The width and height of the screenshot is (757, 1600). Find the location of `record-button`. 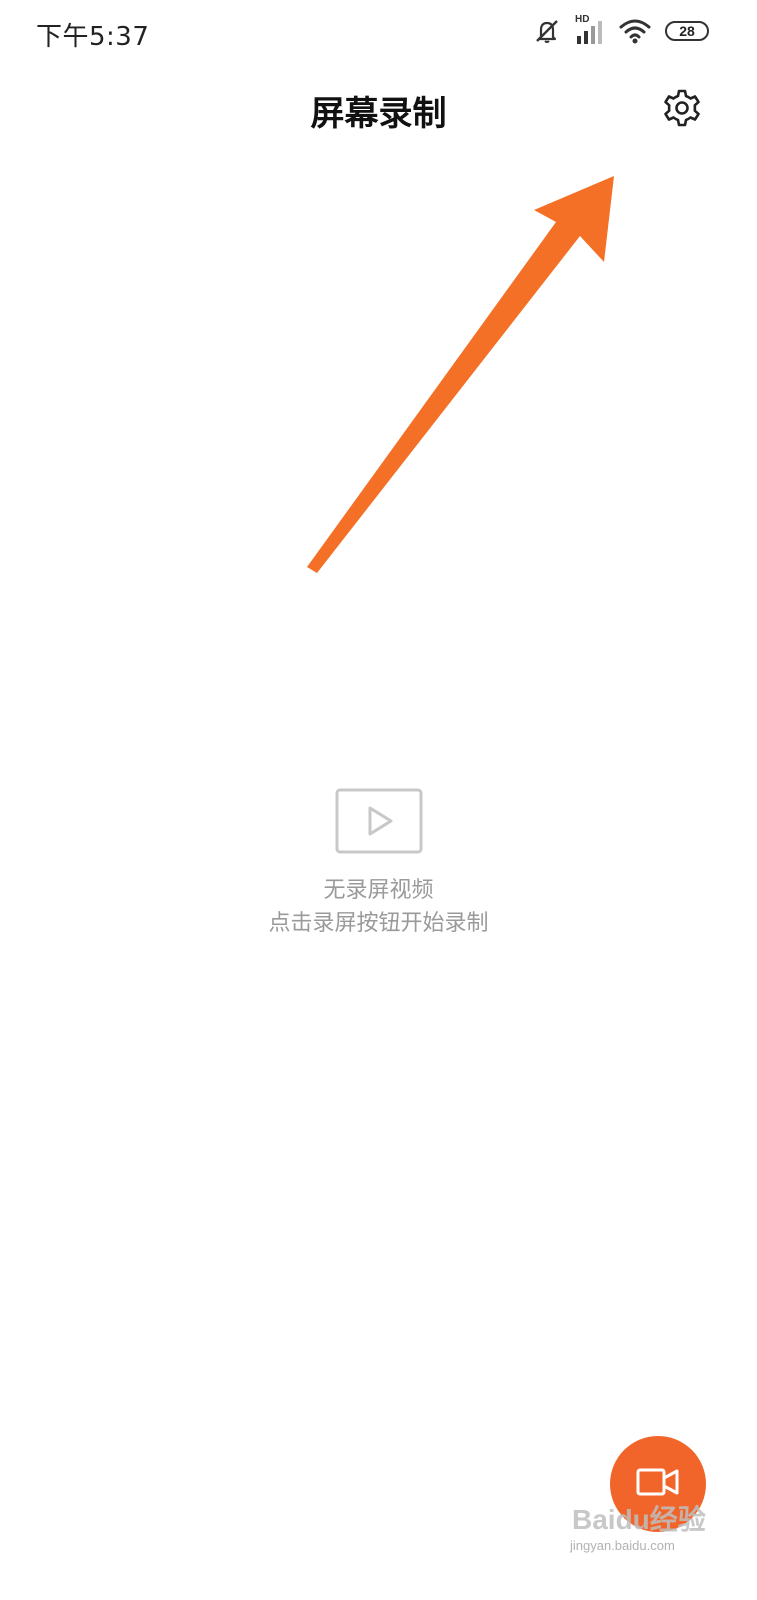

record-button is located at coordinates (658, 1484).